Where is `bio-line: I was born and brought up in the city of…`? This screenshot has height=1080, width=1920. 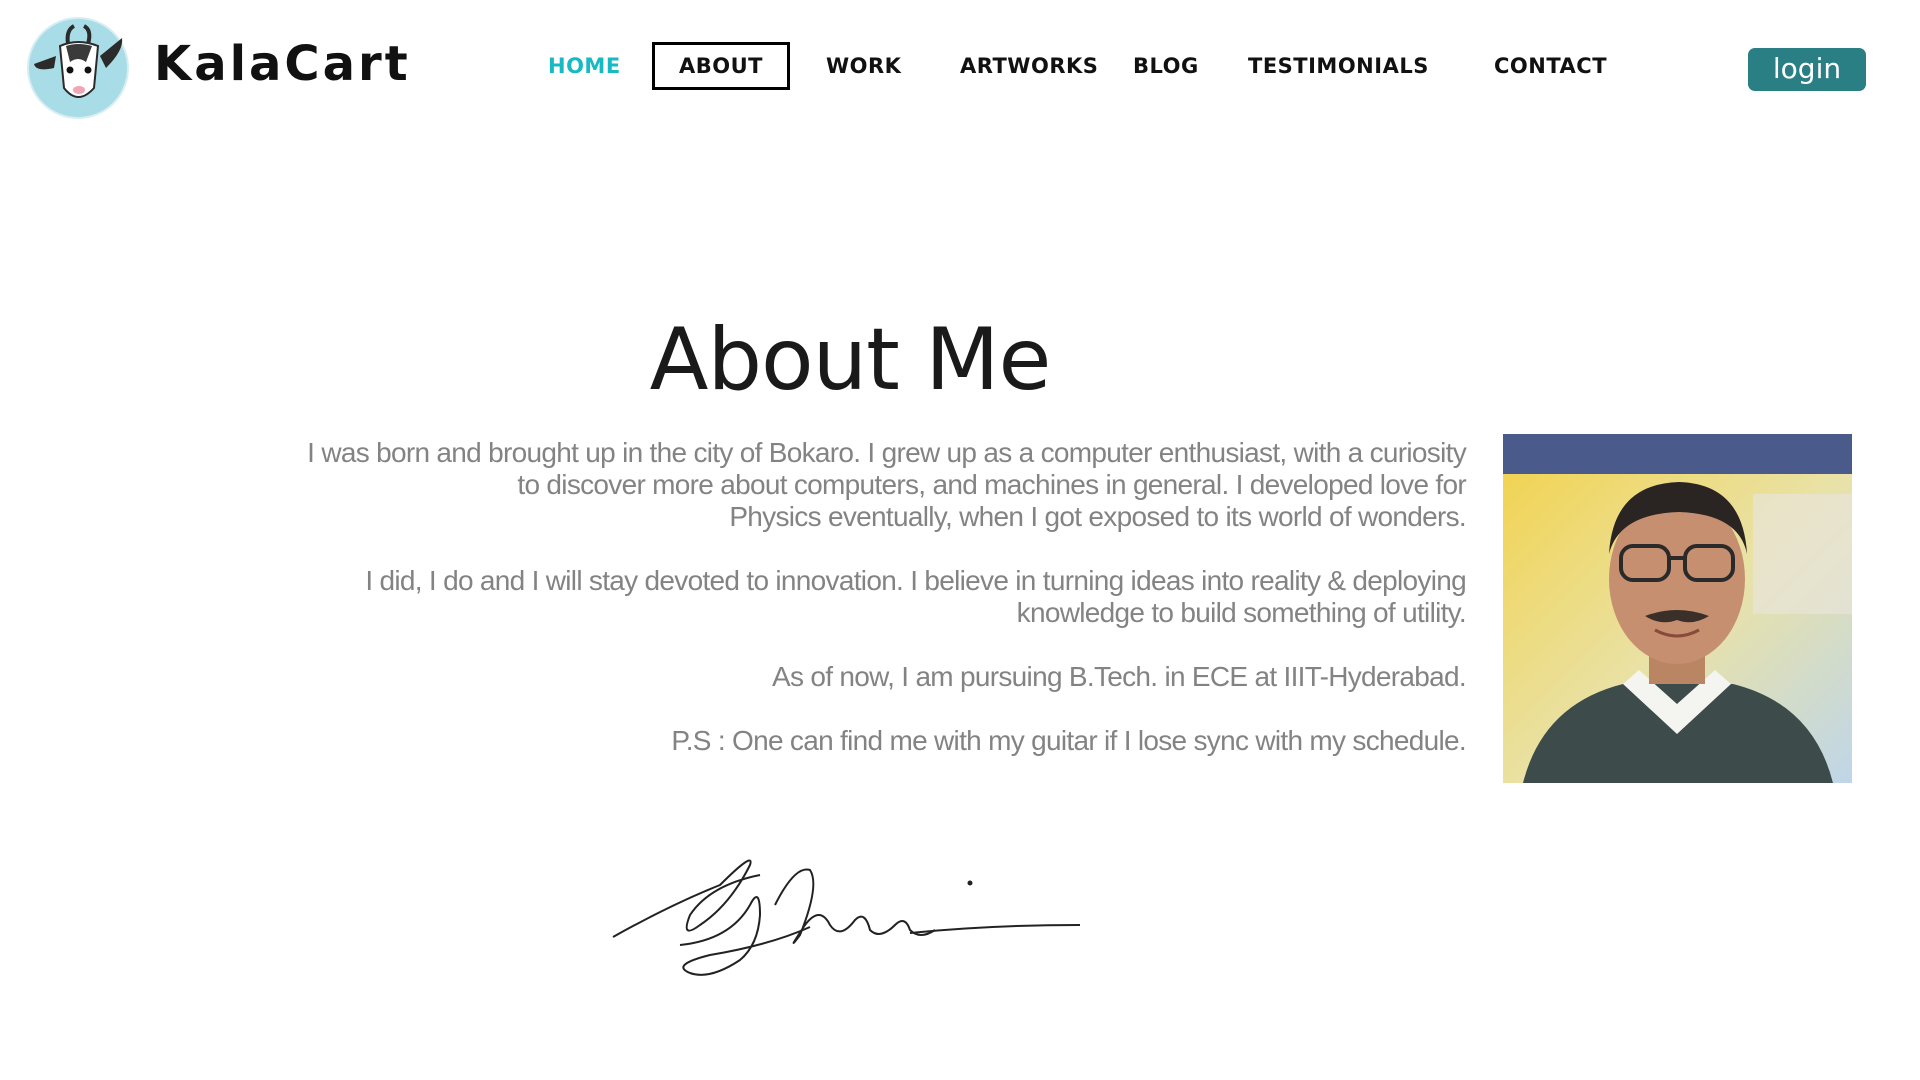 bio-line: I was born and brought up in the city of… is located at coordinates (887, 452).